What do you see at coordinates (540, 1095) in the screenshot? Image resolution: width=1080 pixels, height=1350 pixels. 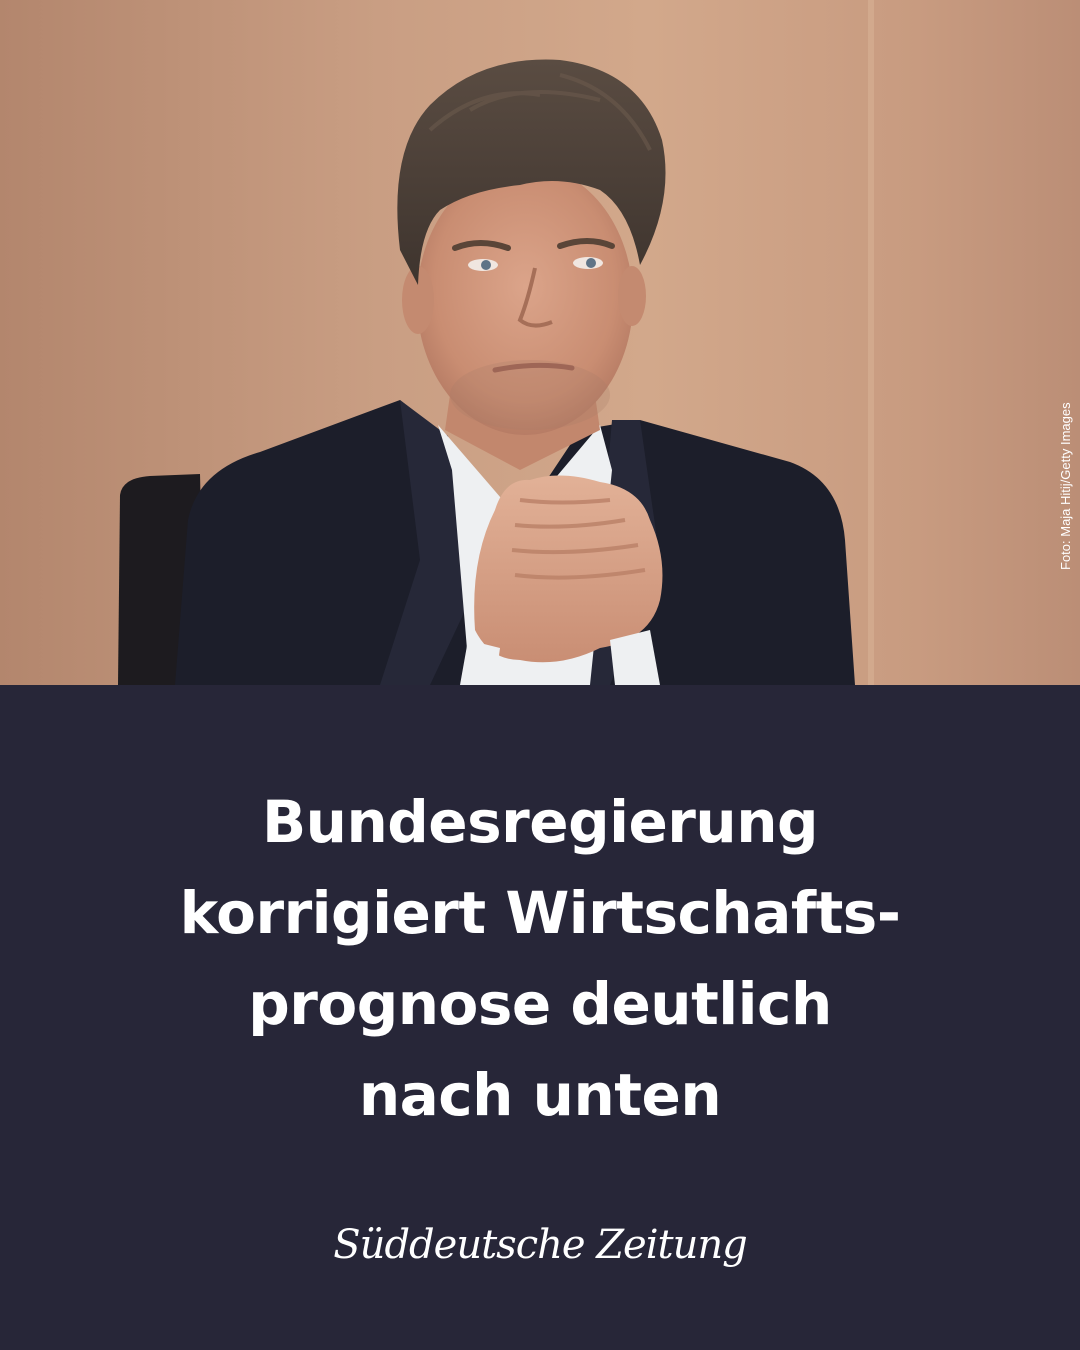 I see `headline-line: nach unten` at bounding box center [540, 1095].